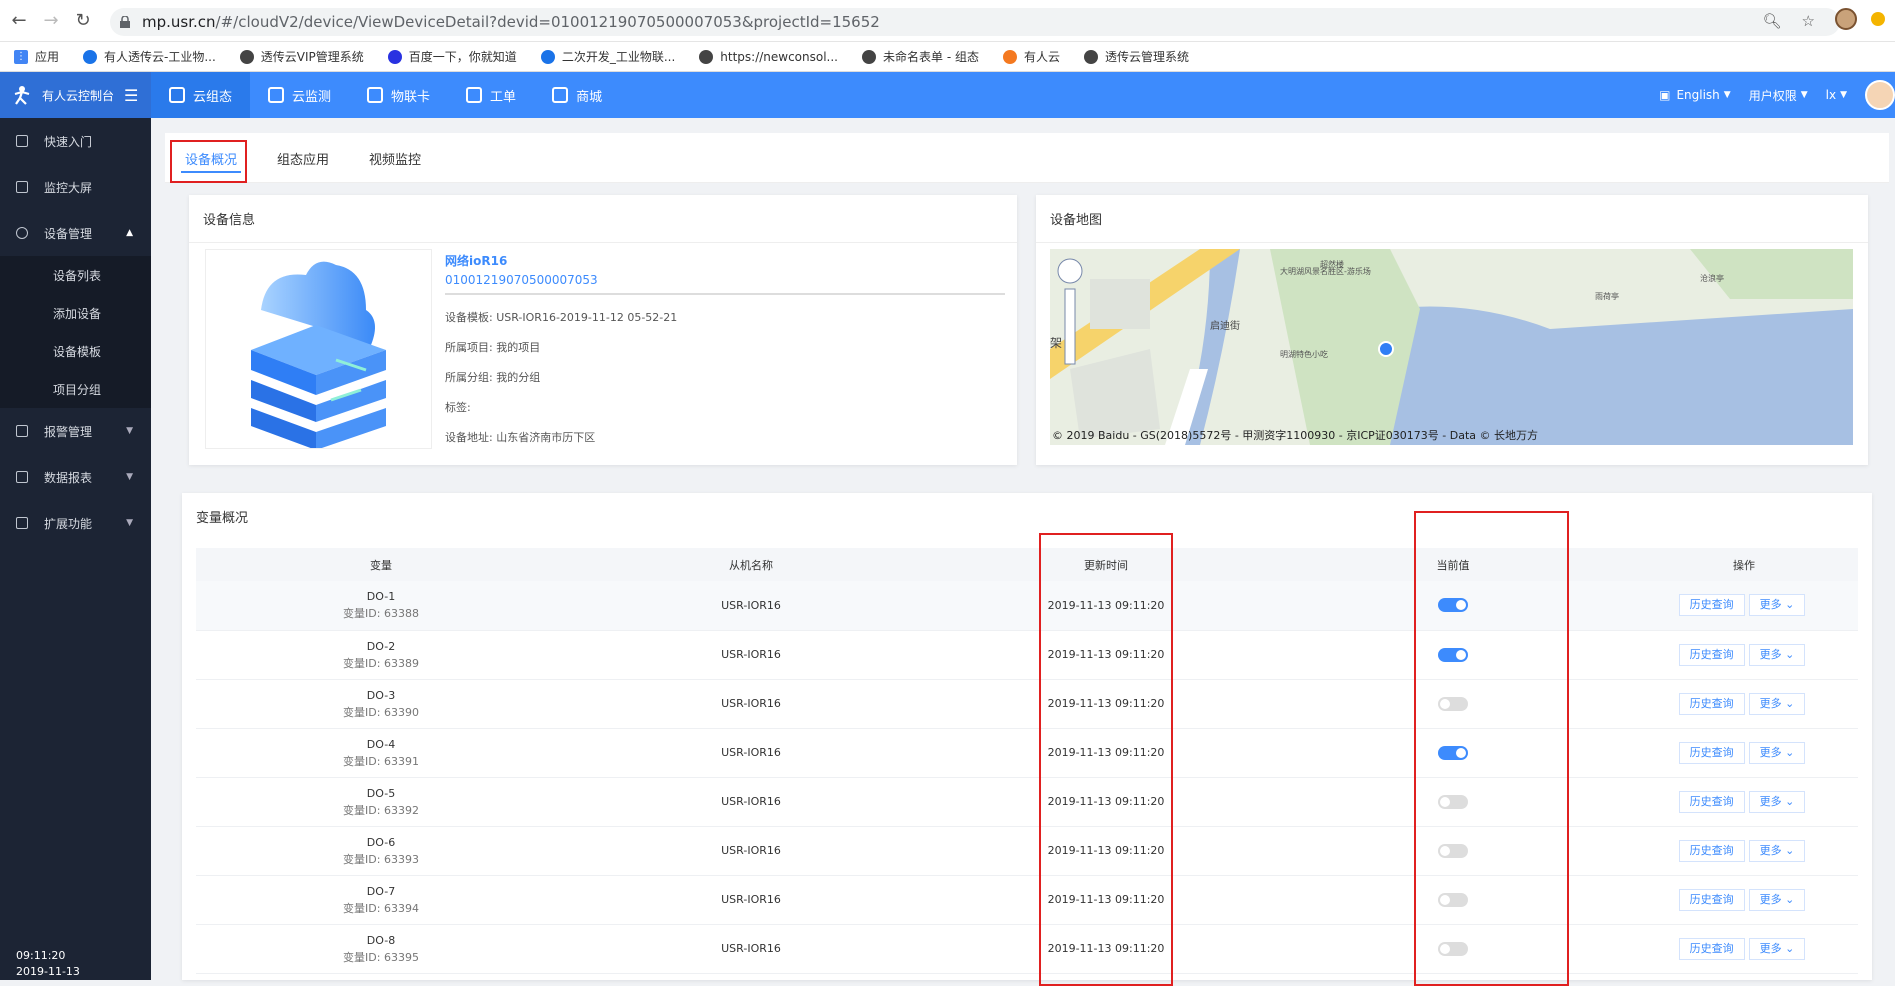  Describe the element at coordinates (725, 260) in the screenshot. I see `device-name: 网络ioR16` at that location.